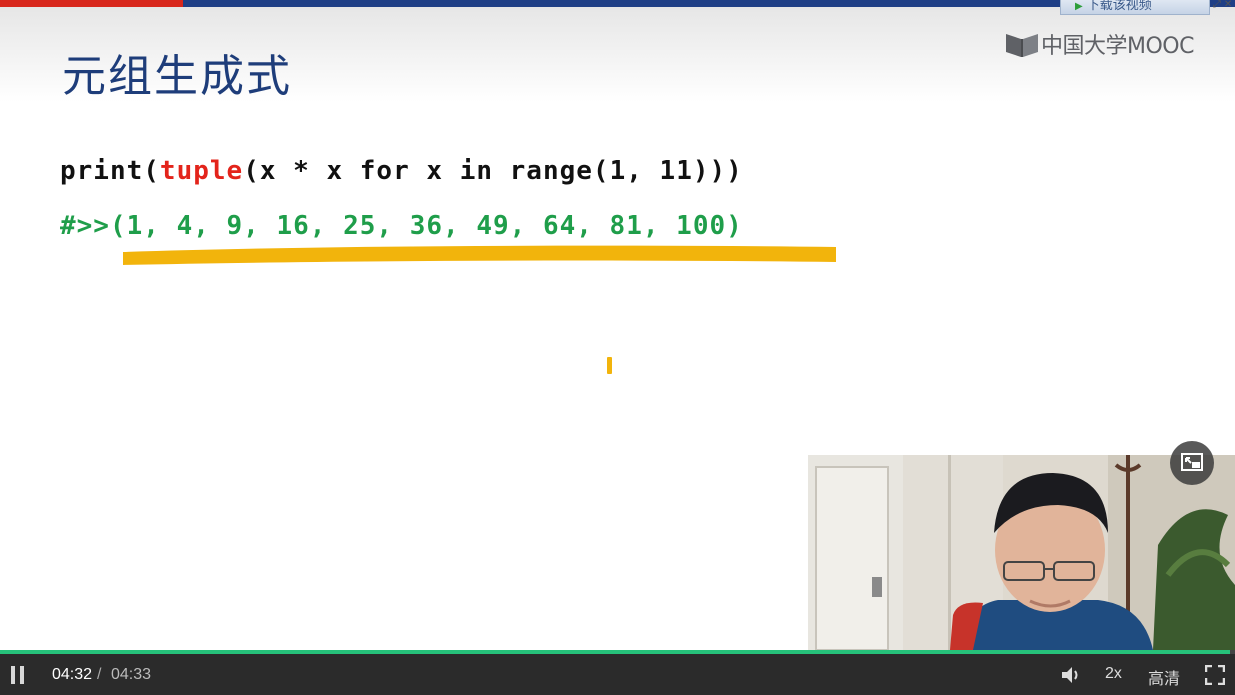 Image resolution: width=1235 pixels, height=695 pixels. Describe the element at coordinates (22, 675) in the screenshot. I see `pause-icon-bar` at that location.